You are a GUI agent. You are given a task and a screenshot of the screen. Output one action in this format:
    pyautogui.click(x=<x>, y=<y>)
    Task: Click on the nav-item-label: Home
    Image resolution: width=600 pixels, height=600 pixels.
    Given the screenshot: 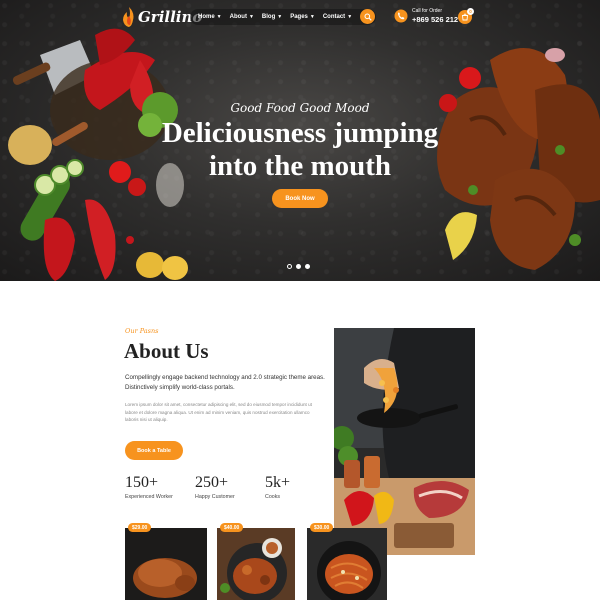 What is the action you would take?
    pyautogui.click(x=206, y=17)
    